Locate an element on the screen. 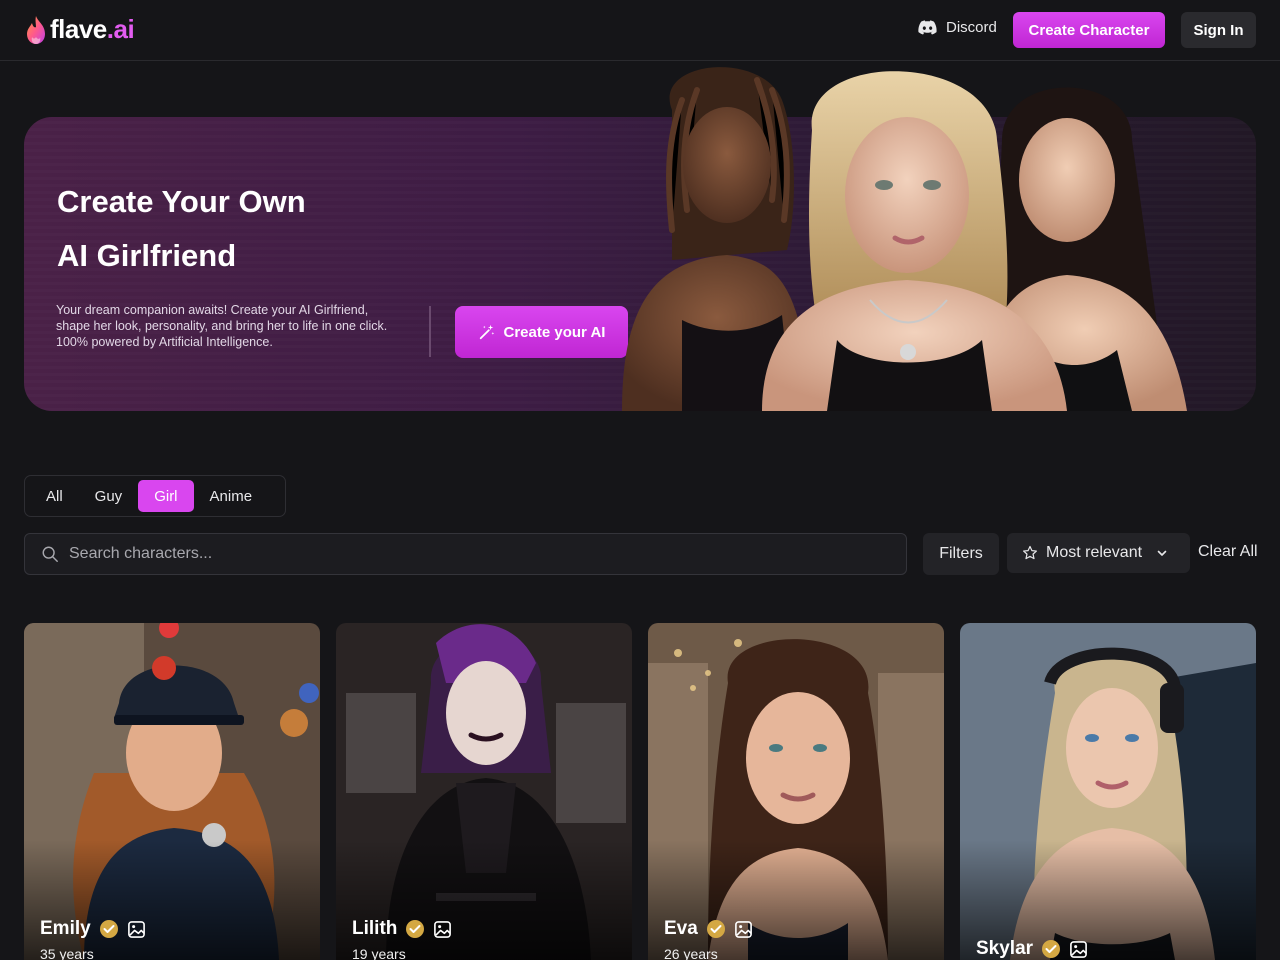 Image resolution: width=1280 pixels, height=960 pixels. character-name: Lilith is located at coordinates (375, 928).